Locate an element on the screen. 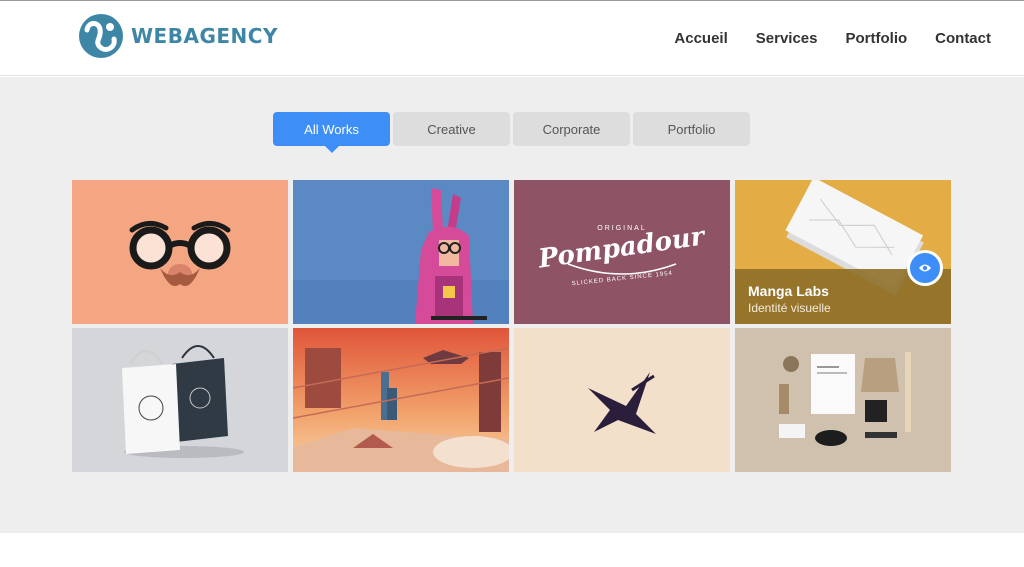 This screenshot has width=1024, height=567. eye-icon is located at coordinates (925, 268).